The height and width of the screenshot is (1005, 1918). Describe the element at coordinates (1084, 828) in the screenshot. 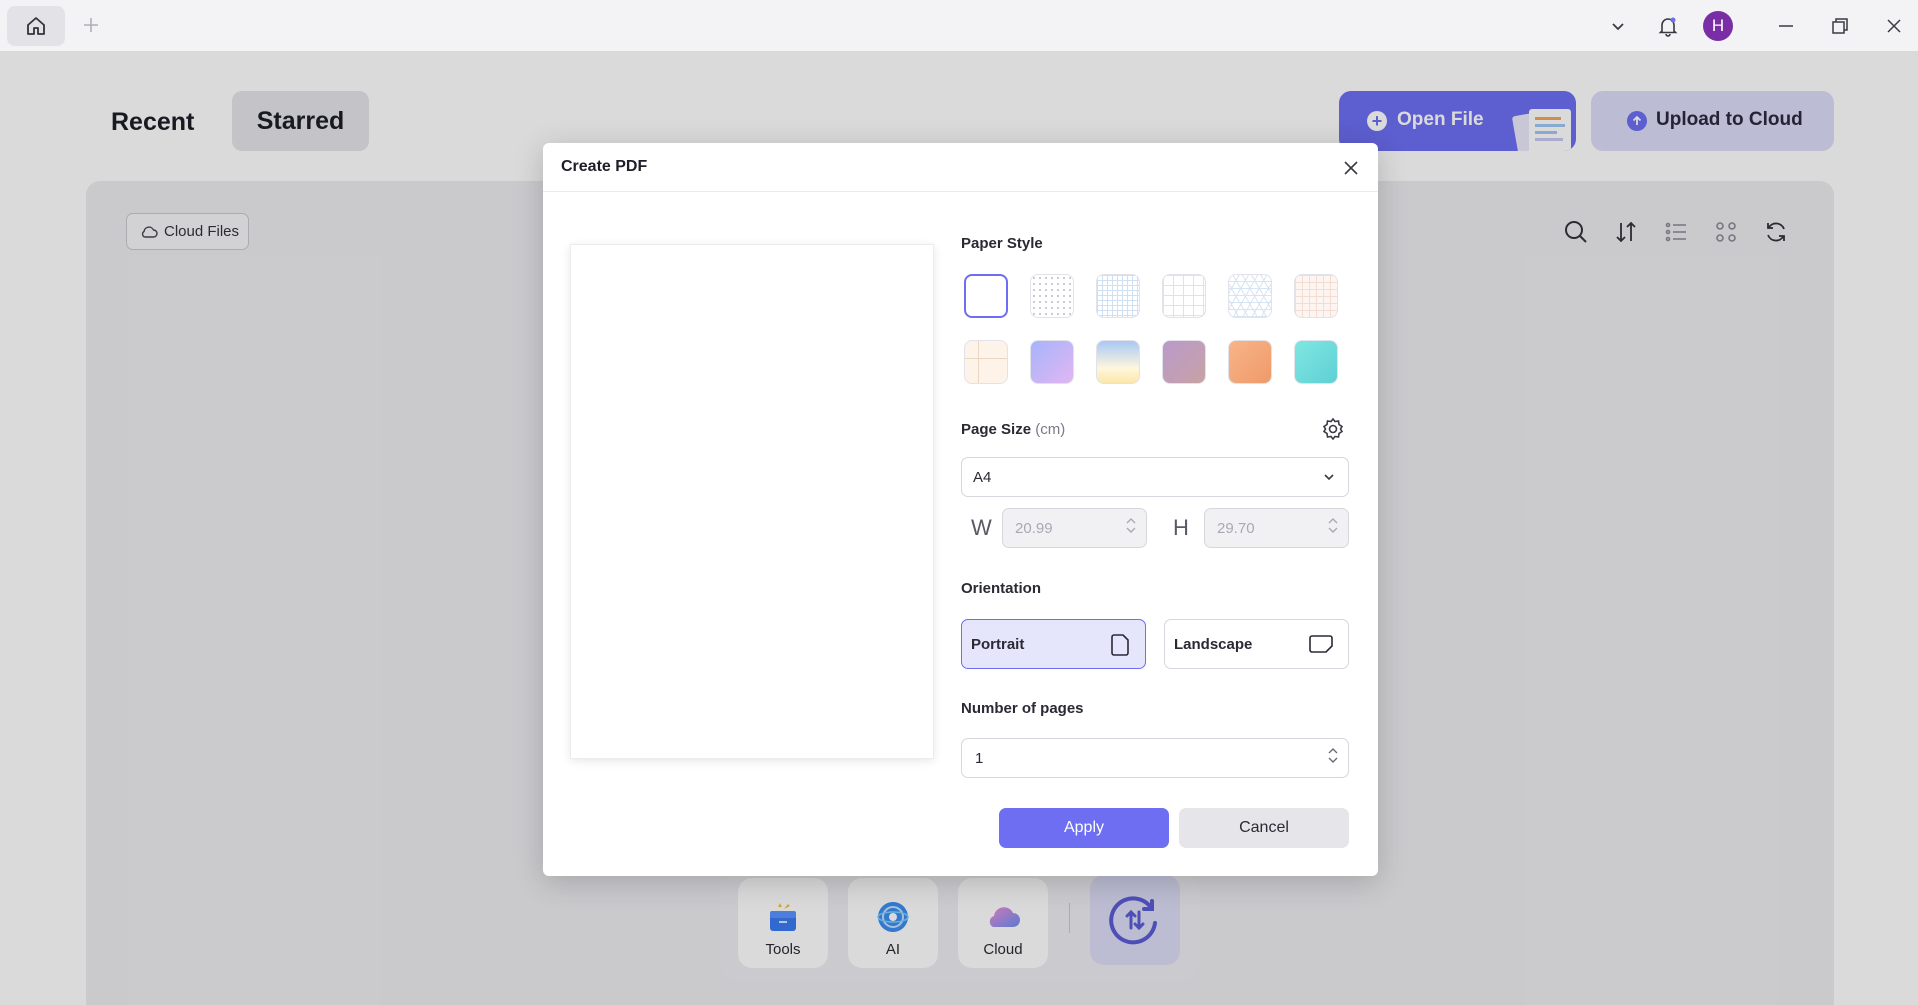

I see `apply-button: Apply` at that location.